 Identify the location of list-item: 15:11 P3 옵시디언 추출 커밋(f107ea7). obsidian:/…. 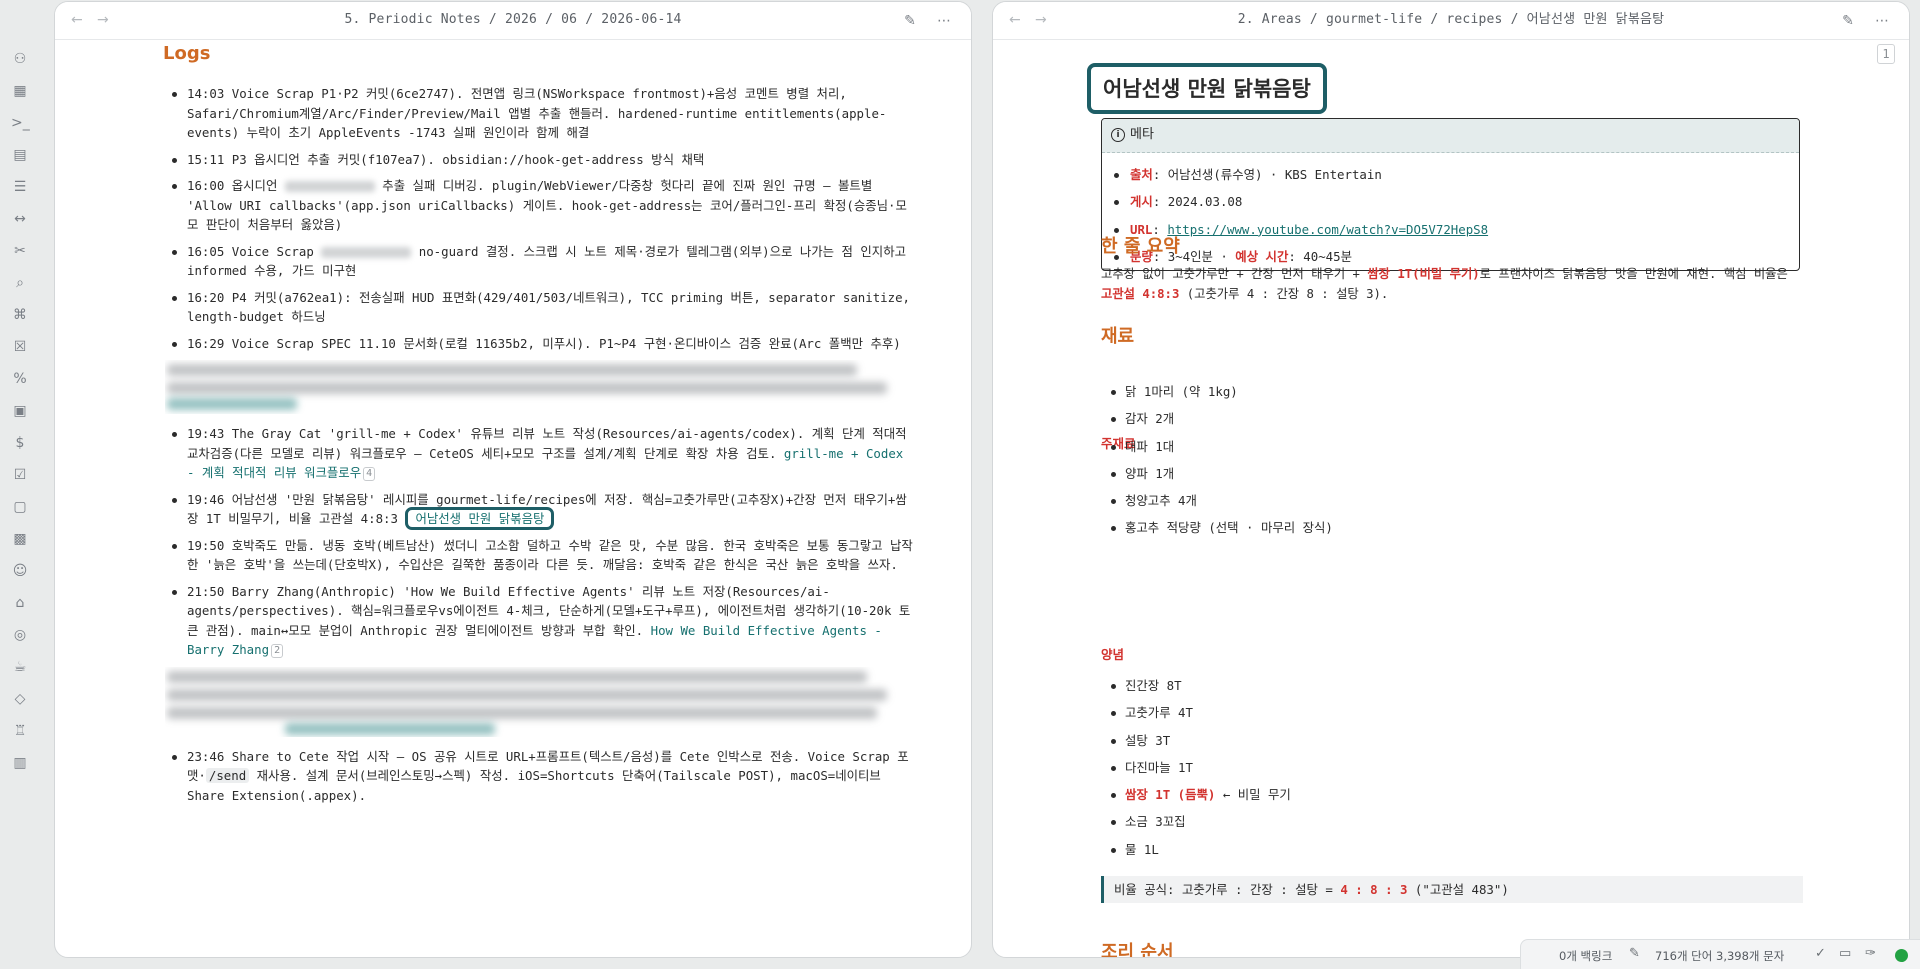
(540, 160).